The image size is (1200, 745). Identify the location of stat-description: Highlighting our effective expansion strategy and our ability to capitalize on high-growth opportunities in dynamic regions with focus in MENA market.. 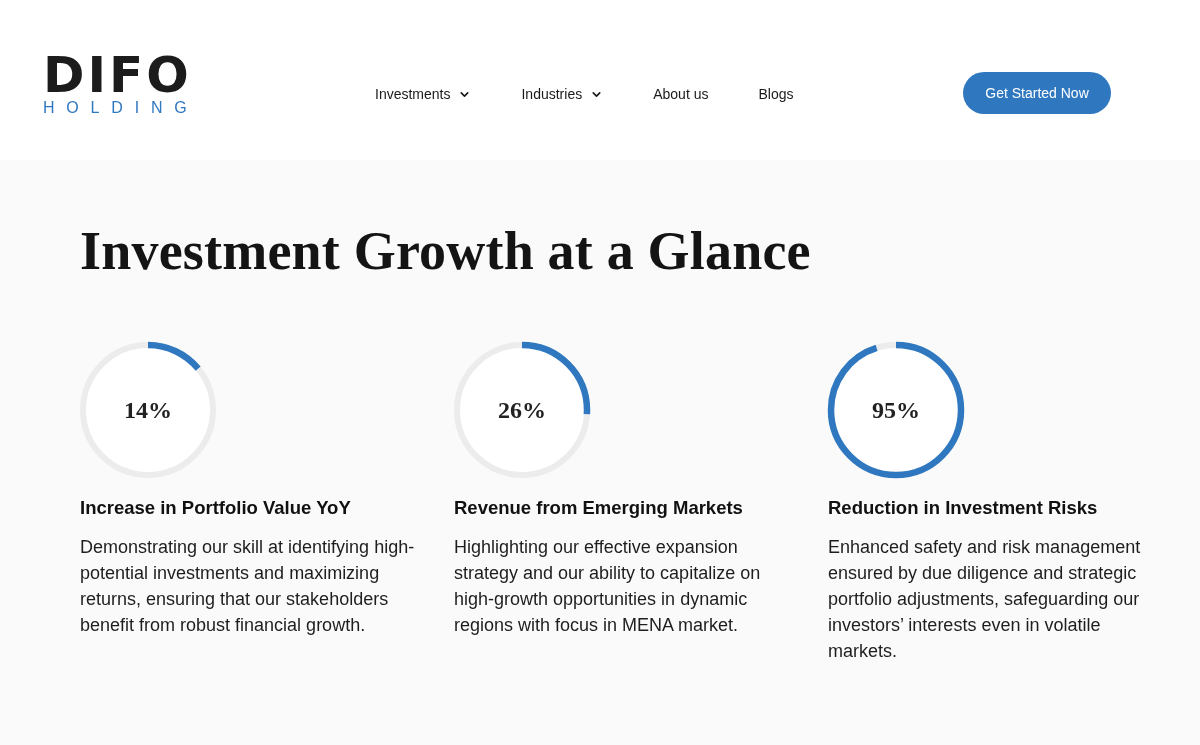
(608, 586).